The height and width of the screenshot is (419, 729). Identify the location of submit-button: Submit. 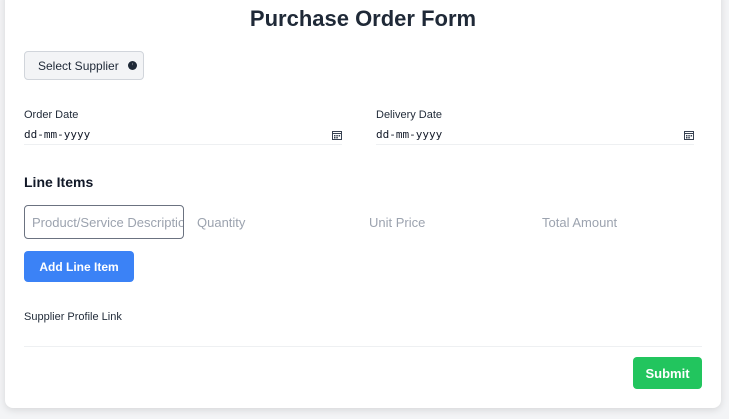
(667, 373).